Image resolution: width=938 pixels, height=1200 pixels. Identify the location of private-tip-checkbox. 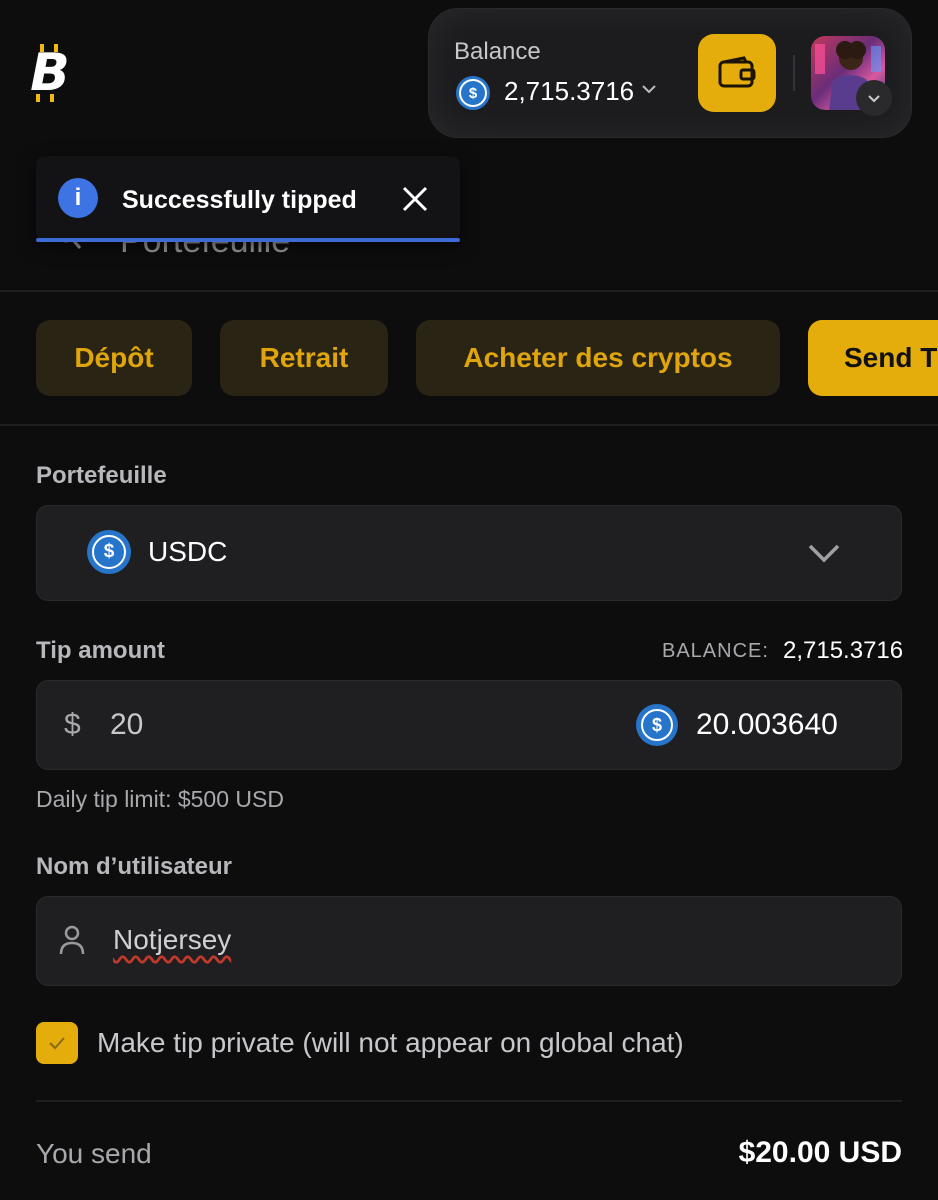
(57, 1043).